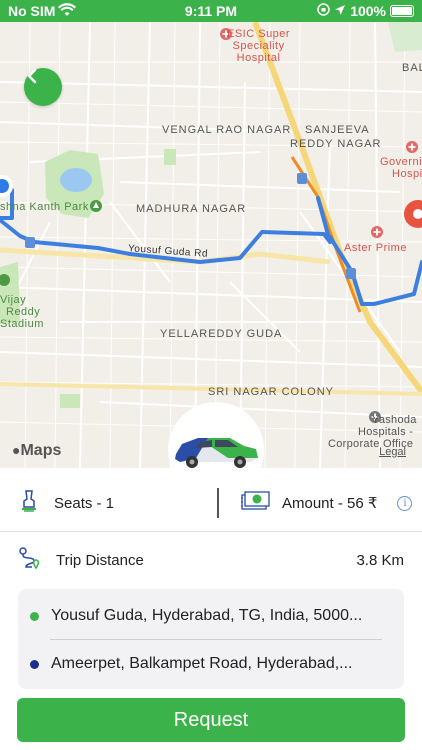  What do you see at coordinates (401, 162) in the screenshot?
I see `map-label-govt-1: Governi` at bounding box center [401, 162].